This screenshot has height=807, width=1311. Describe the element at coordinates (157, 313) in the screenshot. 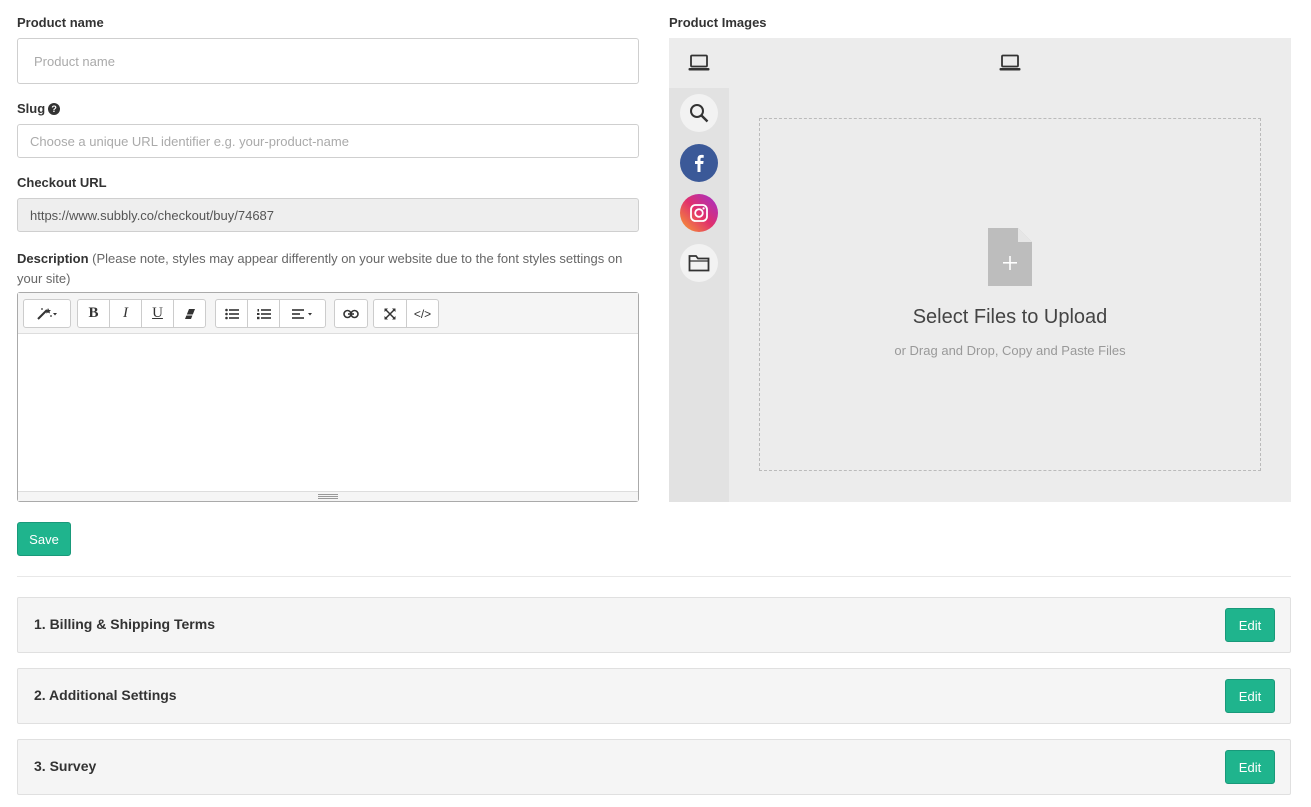

I see `underline-button: U` at that location.